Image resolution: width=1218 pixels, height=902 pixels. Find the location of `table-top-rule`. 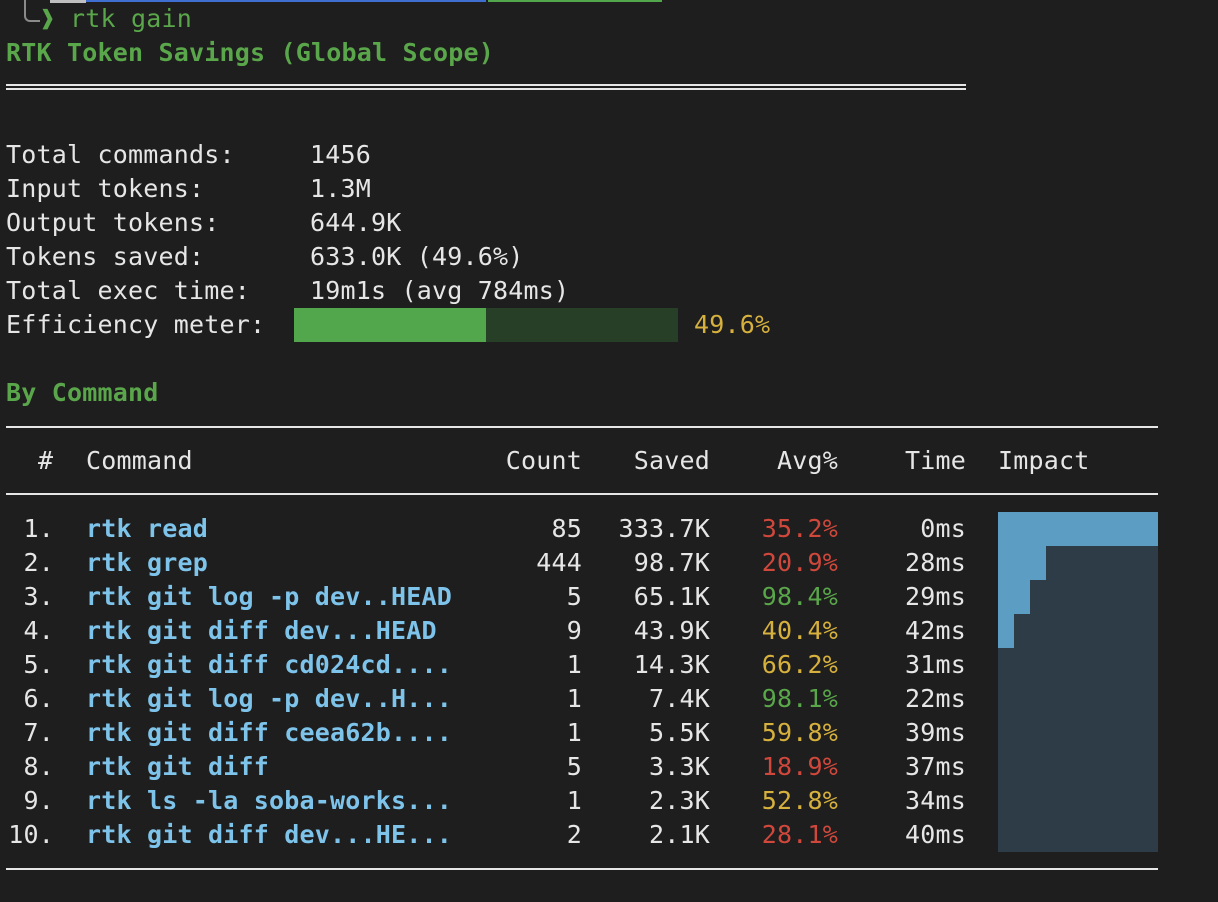

table-top-rule is located at coordinates (582, 427).